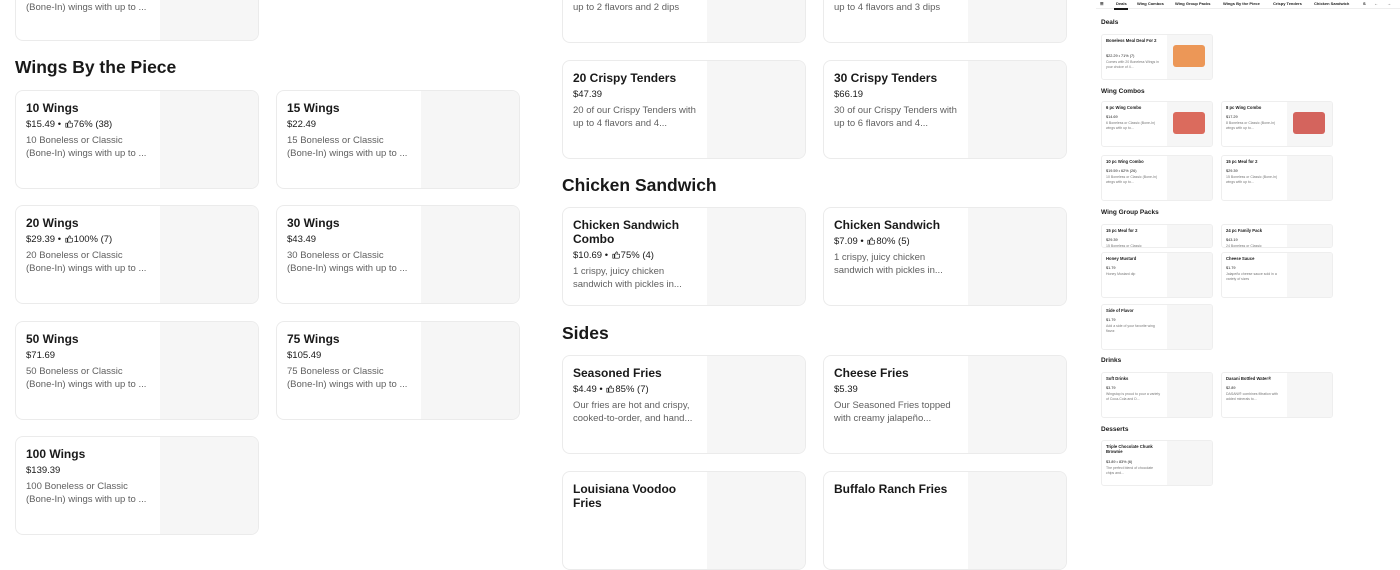  What do you see at coordinates (304, 355) in the screenshot?
I see `item-price-rating: $105.49` at bounding box center [304, 355].